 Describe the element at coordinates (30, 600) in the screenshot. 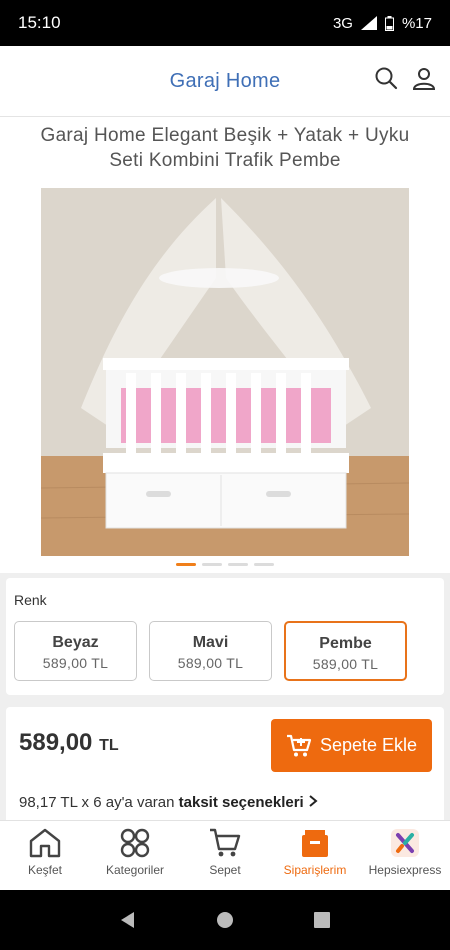

I see `color-label: Renk` at that location.